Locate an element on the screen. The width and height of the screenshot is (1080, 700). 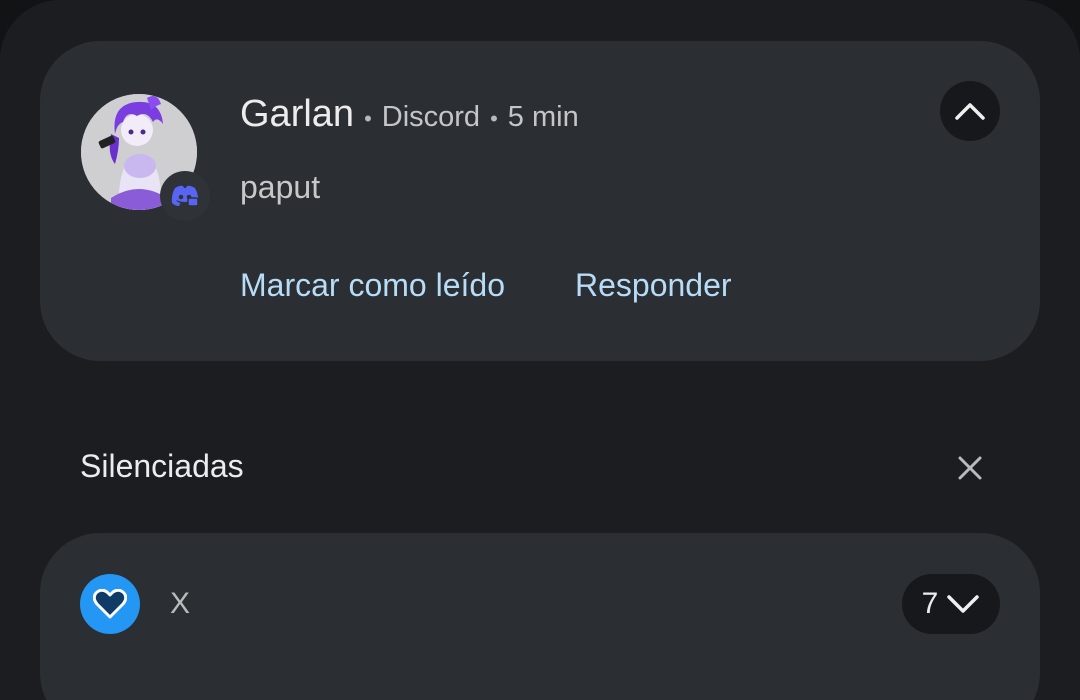
notification-actions: Marcar como leído Responder is located at coordinates (486, 285).